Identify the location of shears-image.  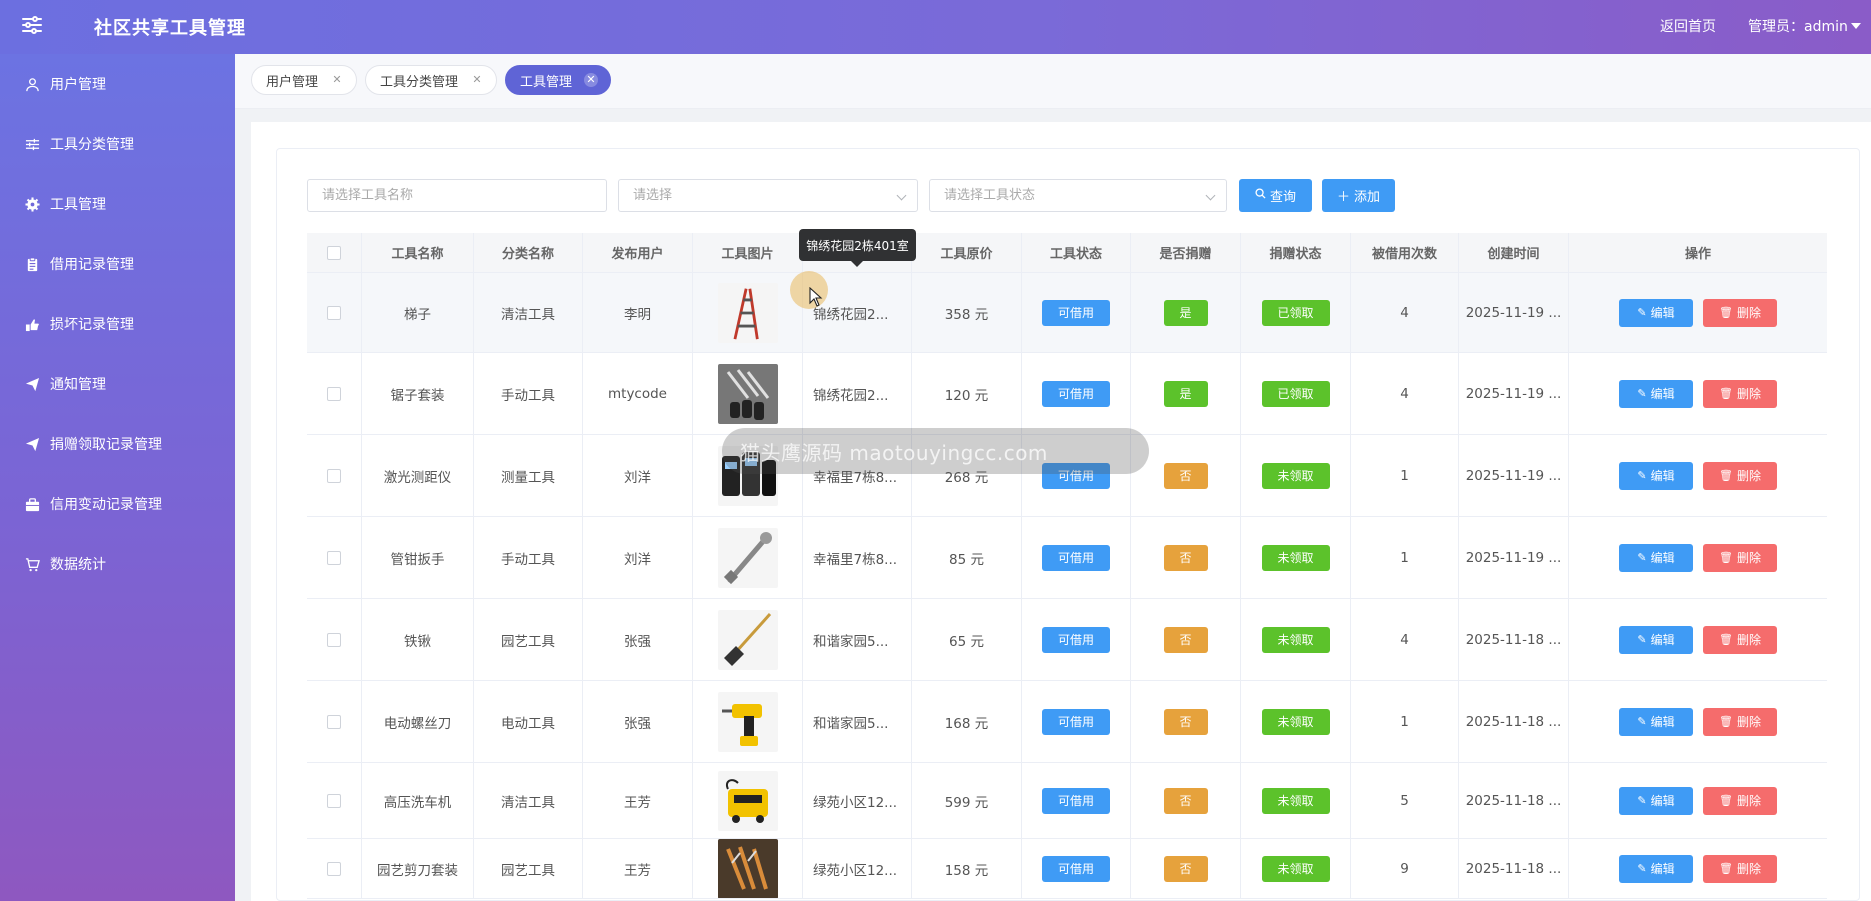
(747, 868).